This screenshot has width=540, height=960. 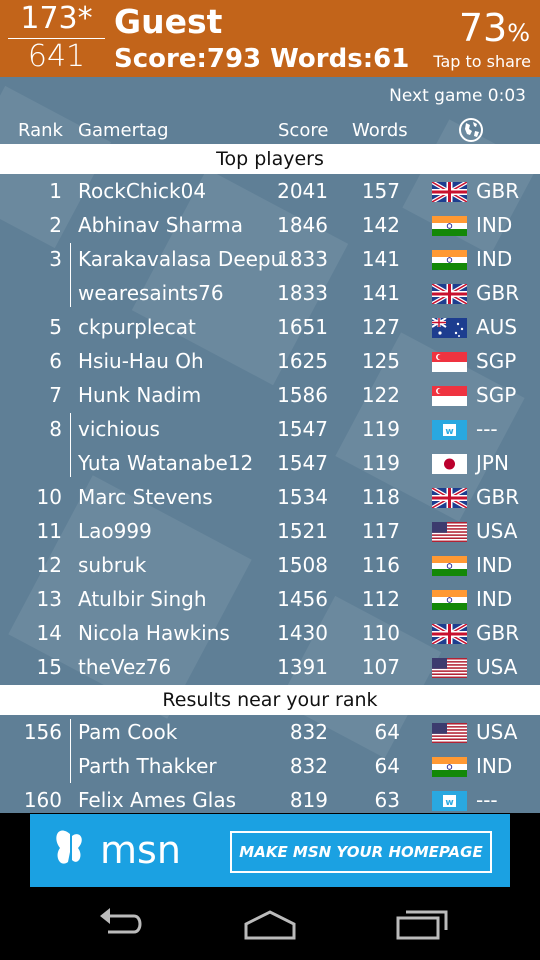 I want to click on row-rank: 2, so click(x=55, y=225).